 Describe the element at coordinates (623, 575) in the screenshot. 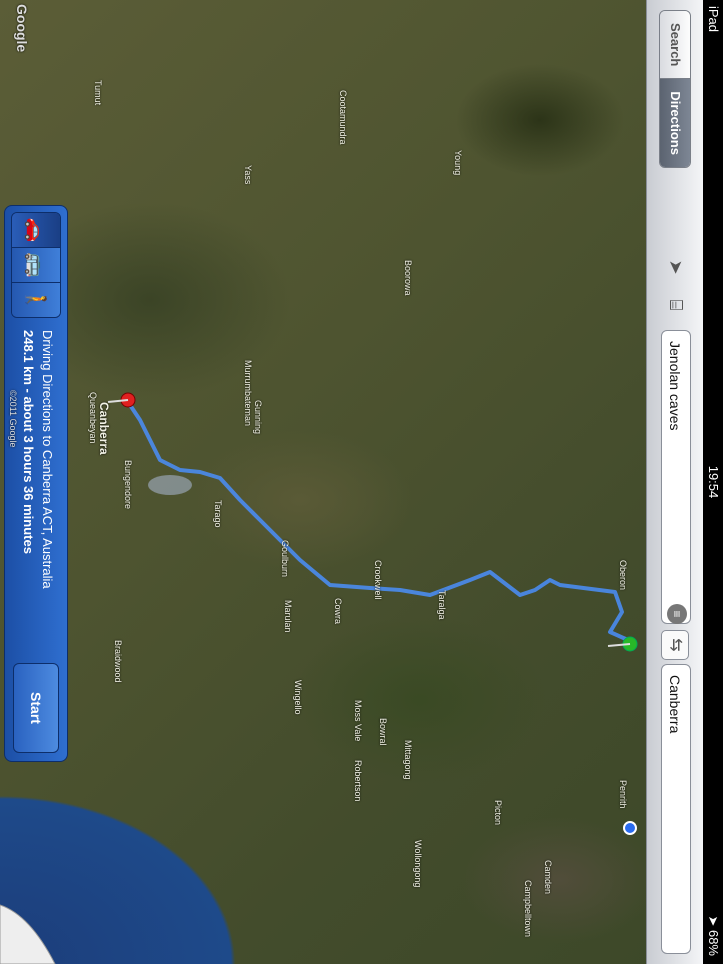

I see `map-label: Oberon` at that location.